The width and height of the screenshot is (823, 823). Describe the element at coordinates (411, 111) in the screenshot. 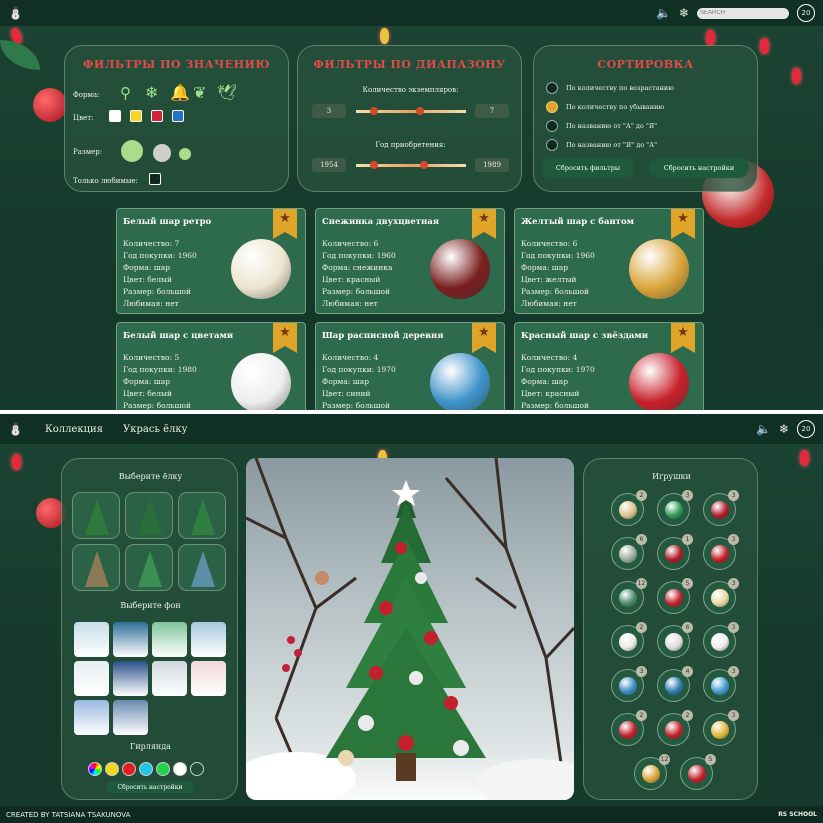

I see `count-range-slider` at that location.